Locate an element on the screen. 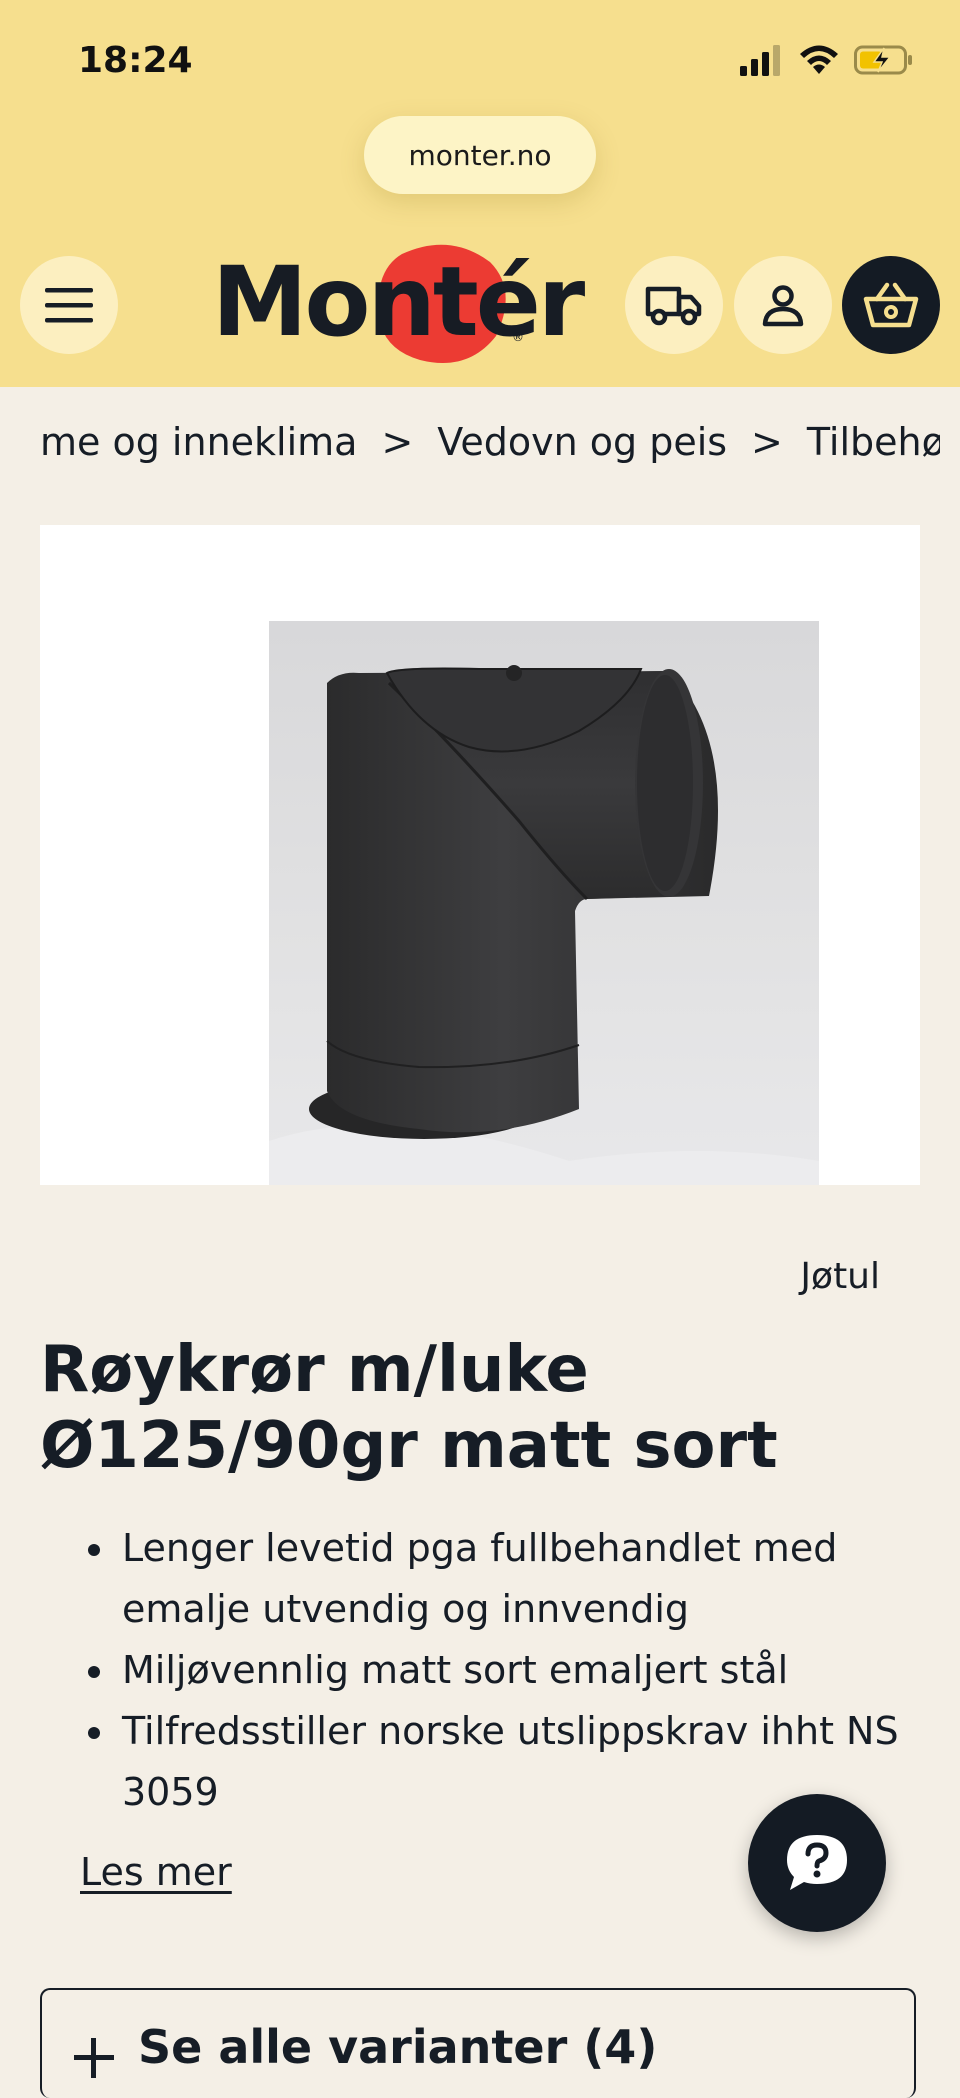 The height and width of the screenshot is (2098, 960). stovepipe-elbow-image is located at coordinates (544, 925).